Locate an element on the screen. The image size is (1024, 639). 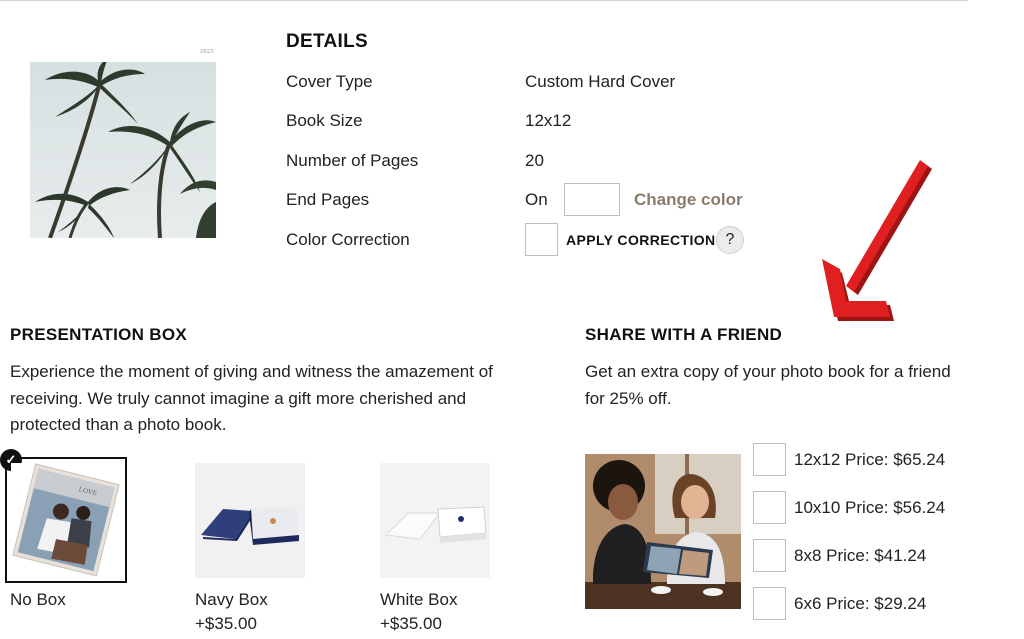
book-cover-preview is located at coordinates (123, 150).